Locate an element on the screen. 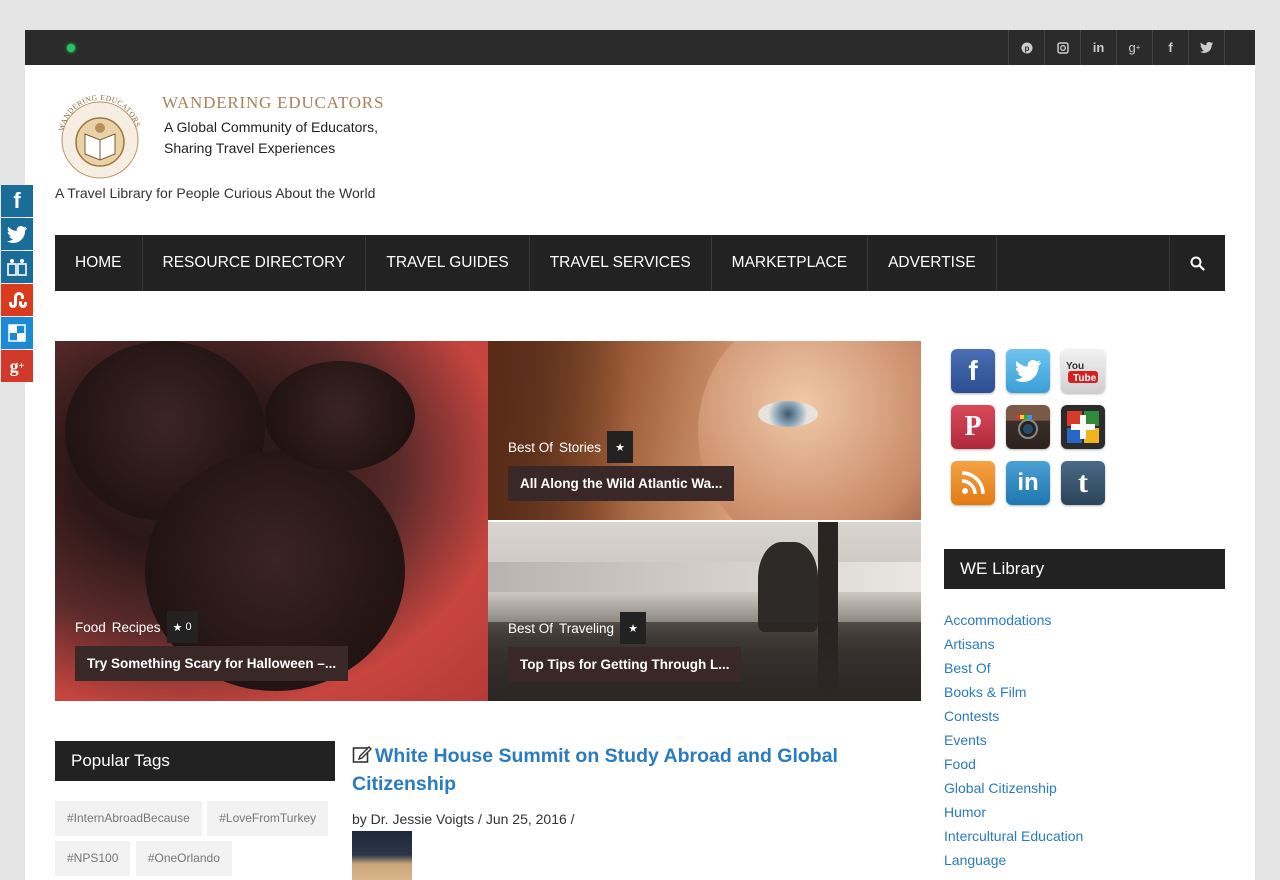 This screenshot has height=880, width=1280. tag-link: #OneOrlando is located at coordinates (183, 858).